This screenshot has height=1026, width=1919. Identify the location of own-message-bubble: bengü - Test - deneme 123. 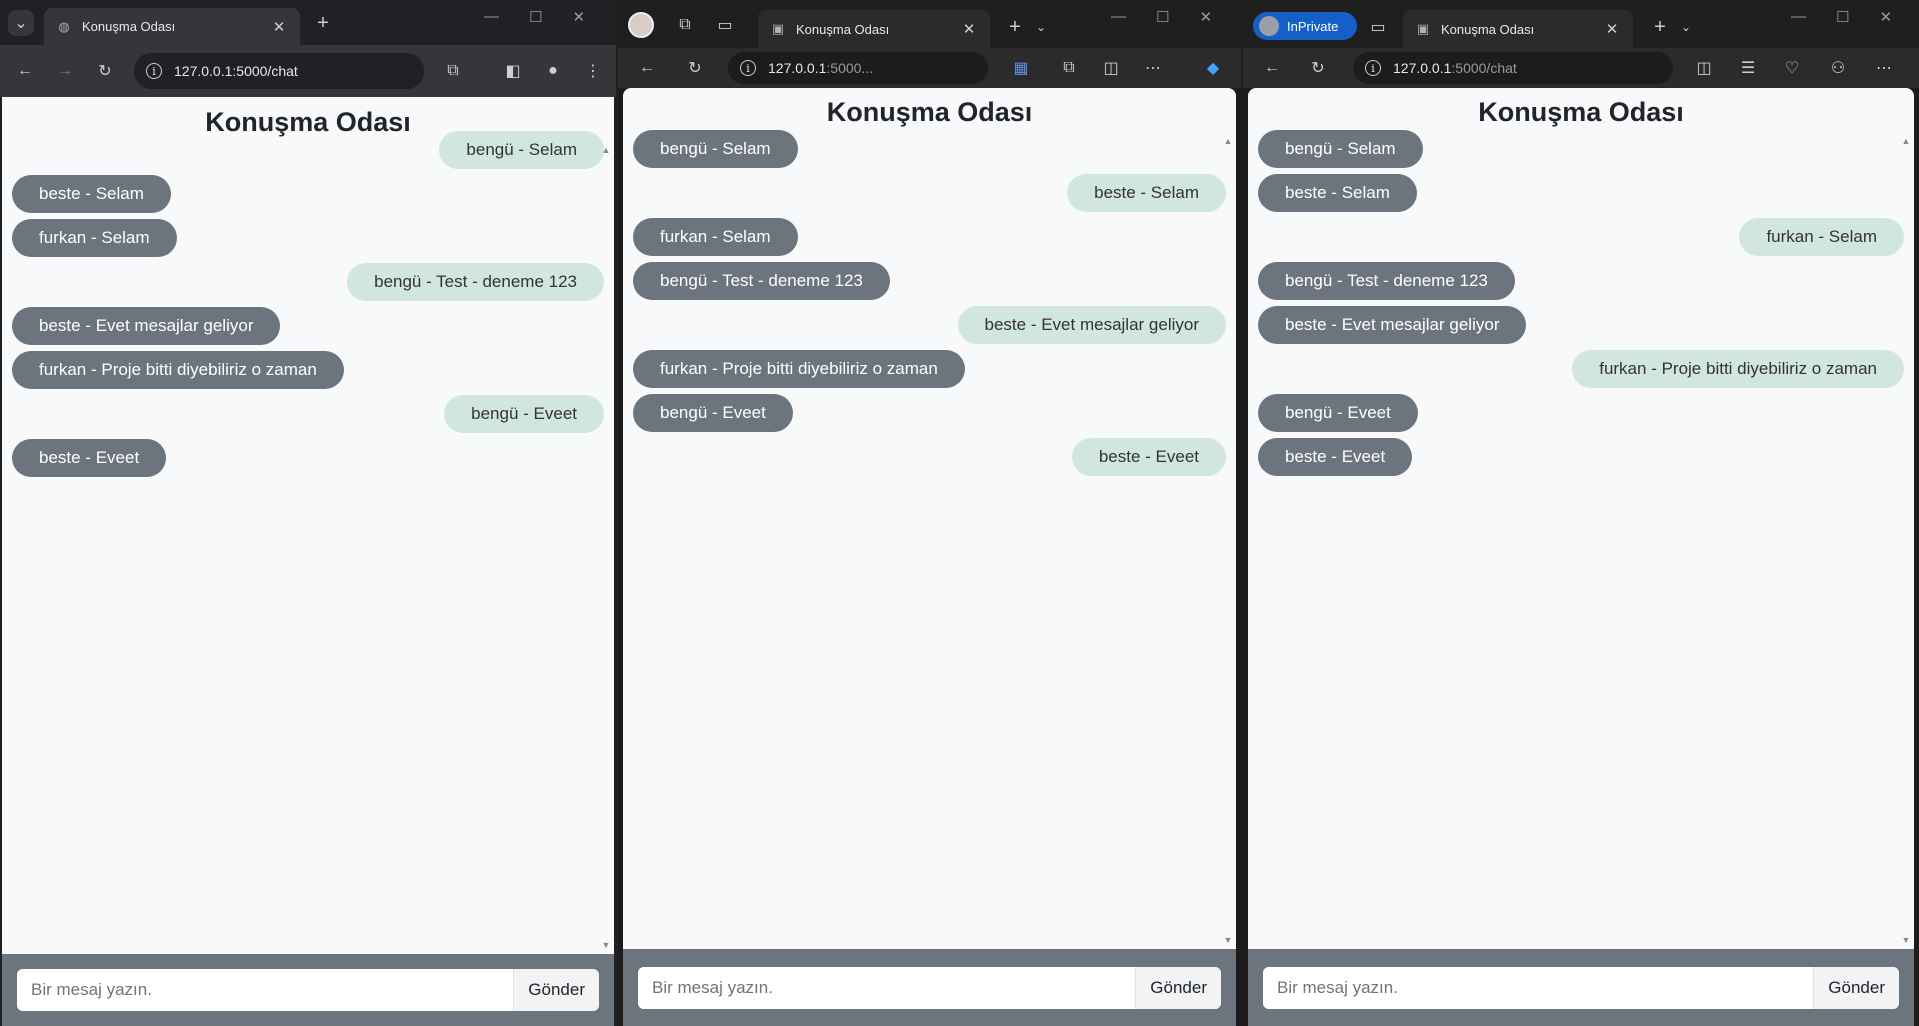
(475, 282).